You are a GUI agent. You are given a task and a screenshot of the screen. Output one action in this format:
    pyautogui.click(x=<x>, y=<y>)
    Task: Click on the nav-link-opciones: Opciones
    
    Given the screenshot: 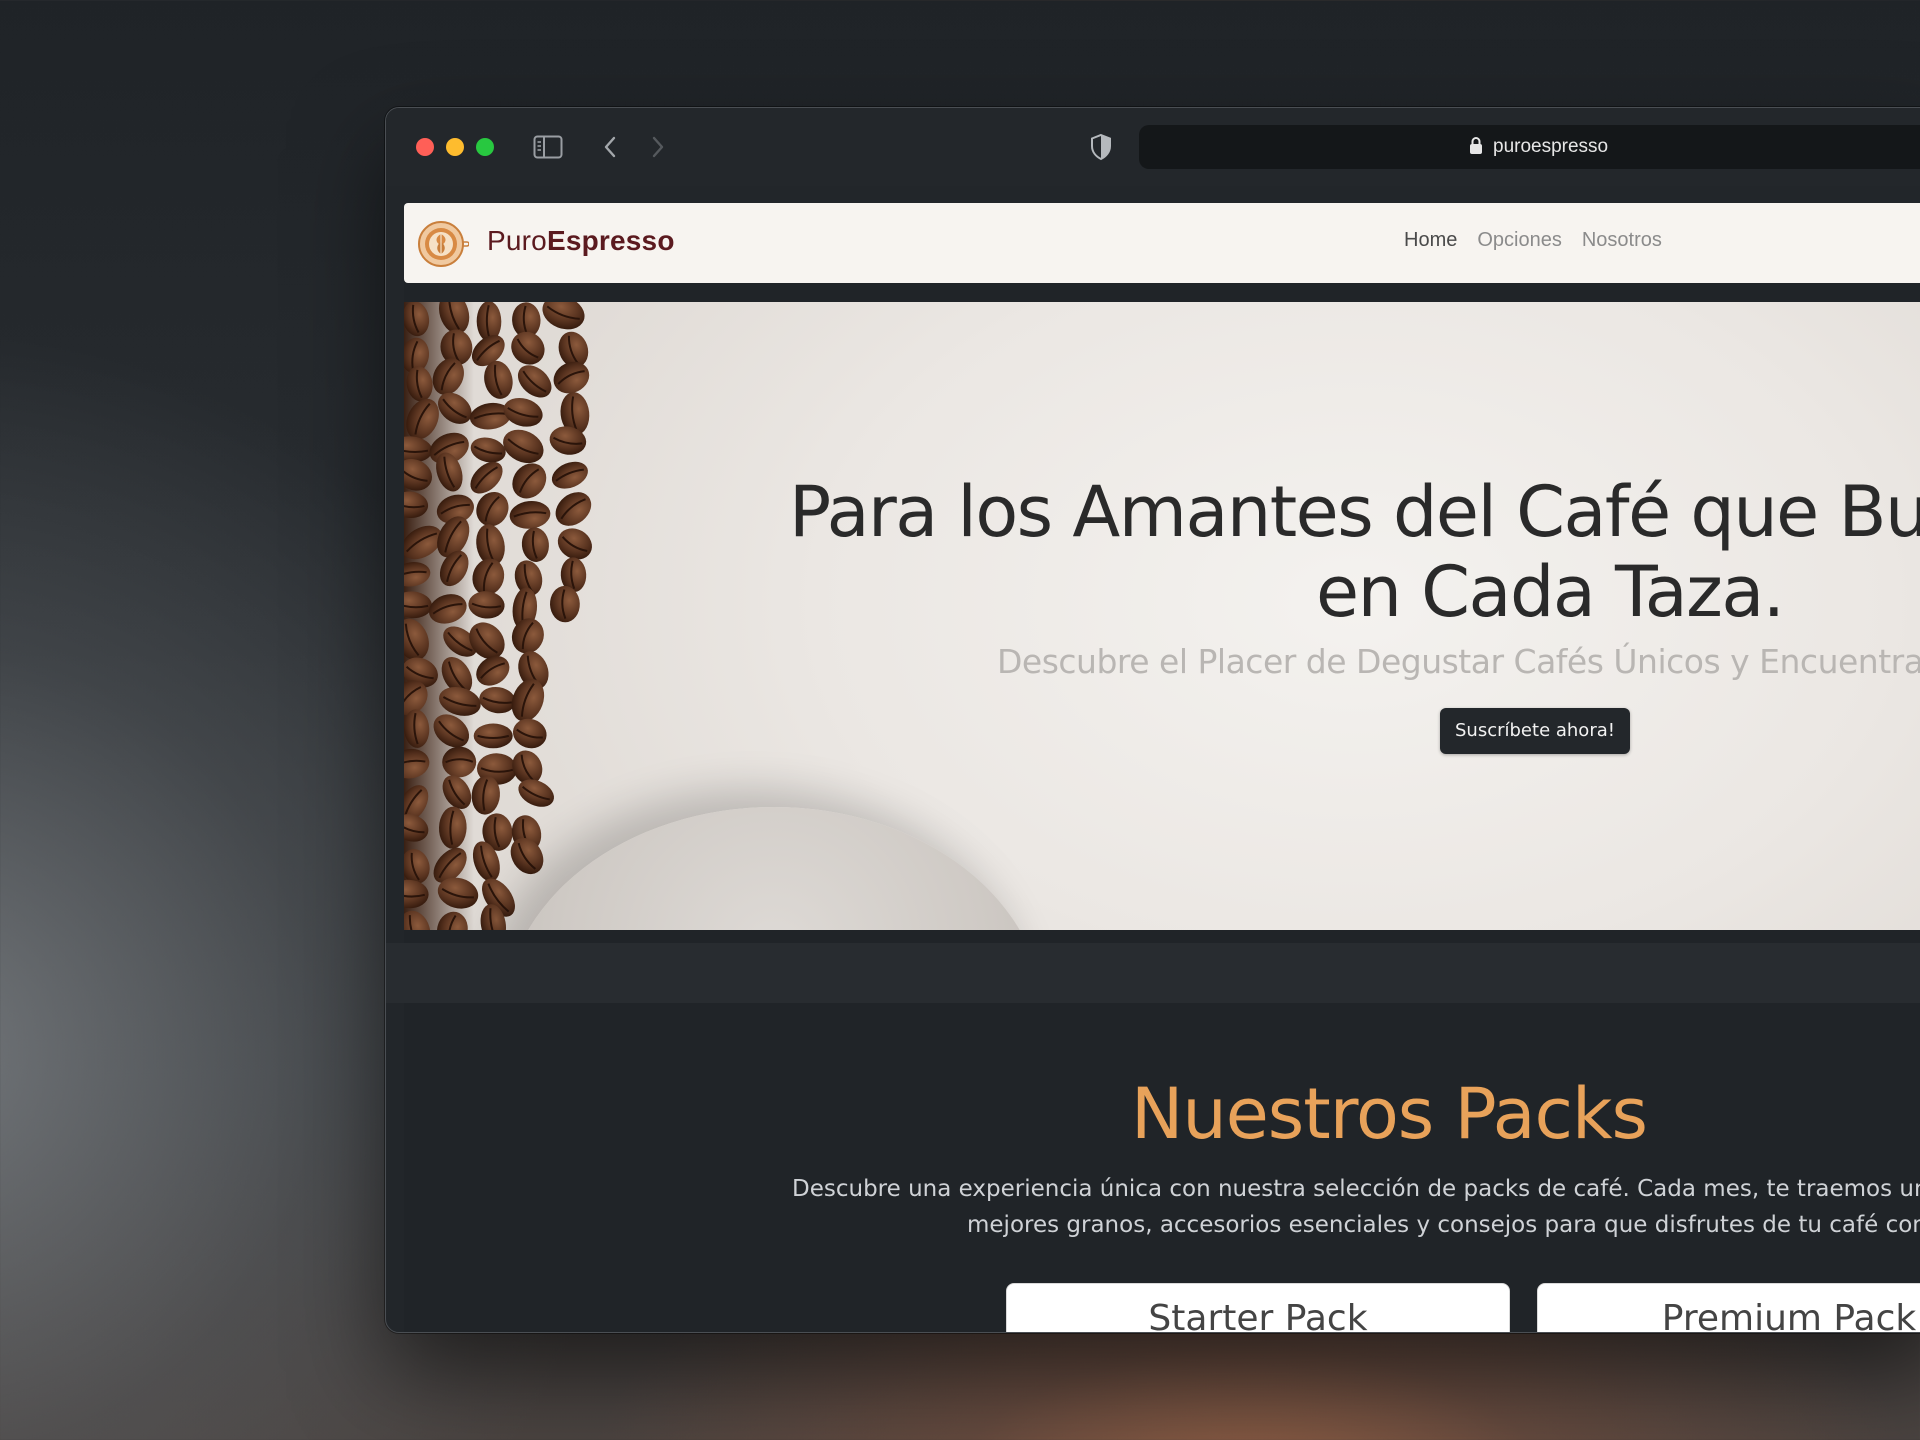 What is the action you would take?
    pyautogui.click(x=1519, y=240)
    